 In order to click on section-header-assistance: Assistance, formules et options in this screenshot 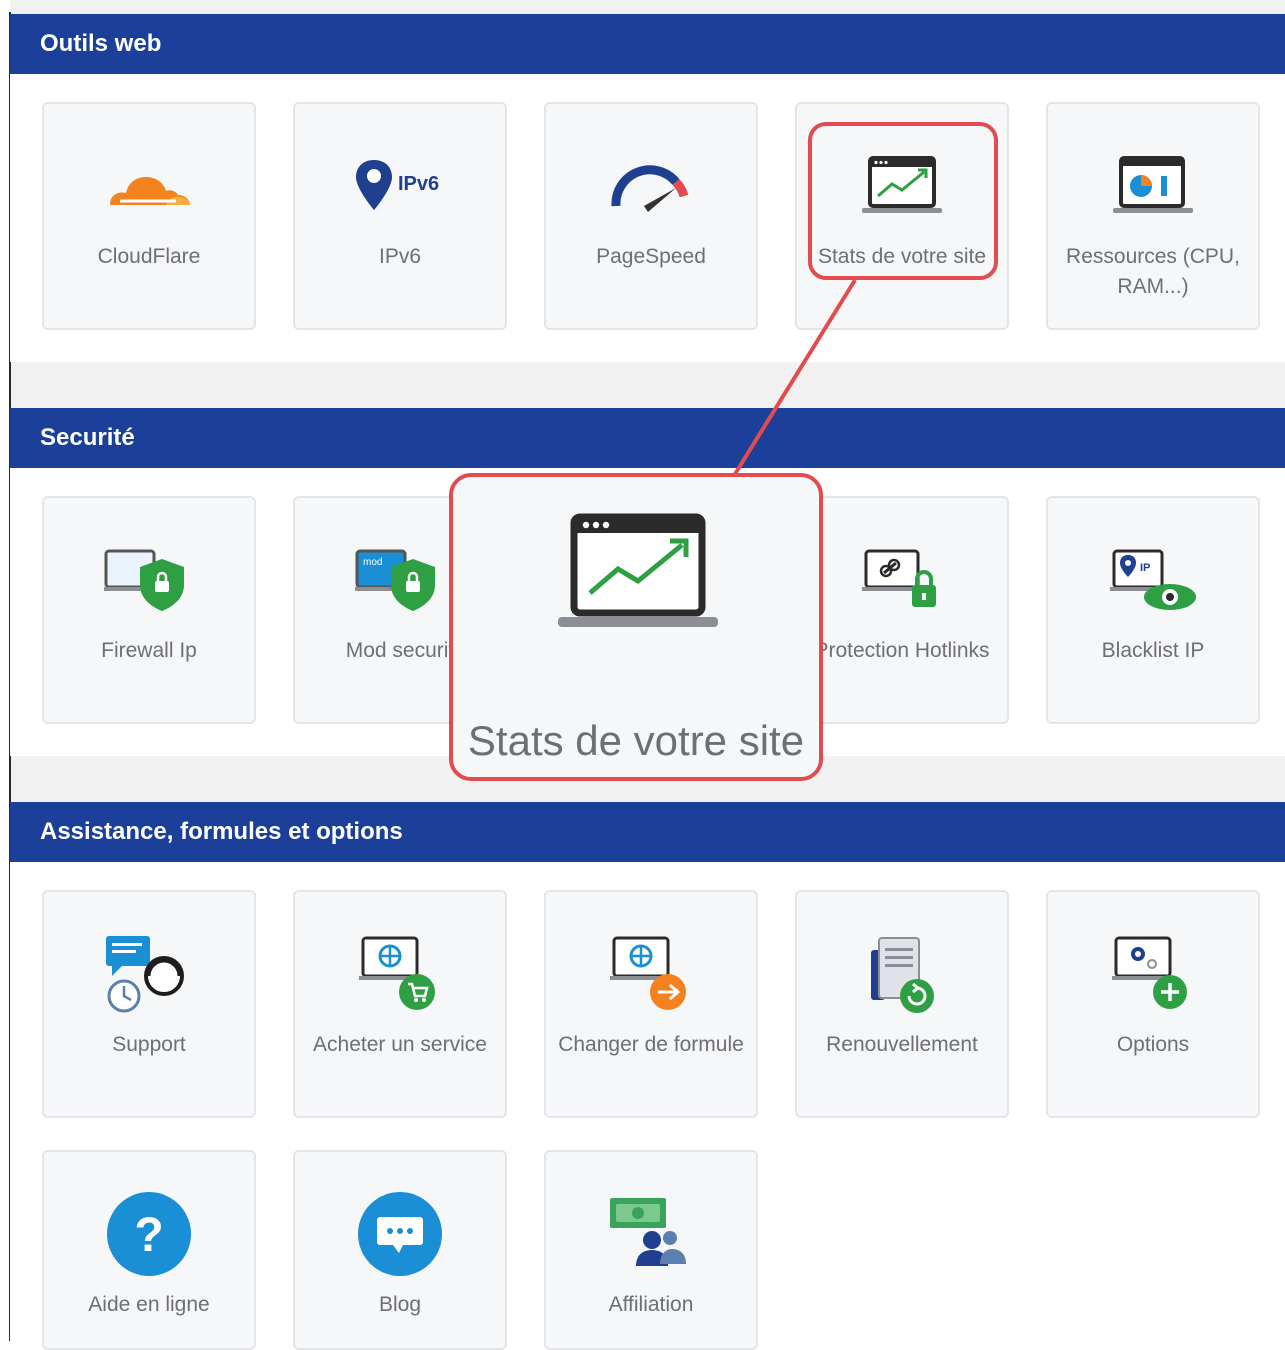, I will do `click(647, 832)`.